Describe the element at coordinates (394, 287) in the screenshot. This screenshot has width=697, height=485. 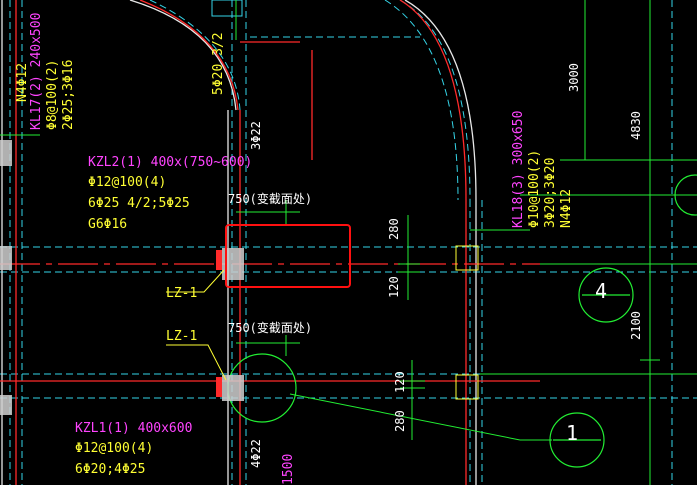
I see `dim-120-top: 120` at that location.